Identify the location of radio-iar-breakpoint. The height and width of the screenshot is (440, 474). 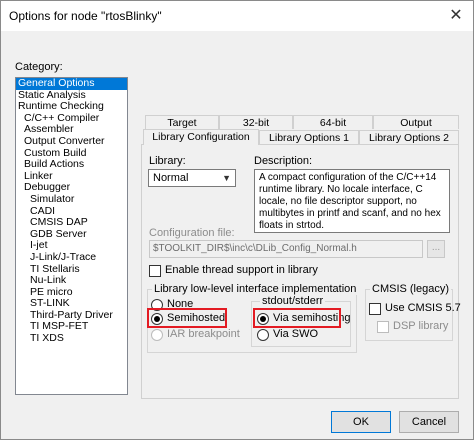
(157, 335).